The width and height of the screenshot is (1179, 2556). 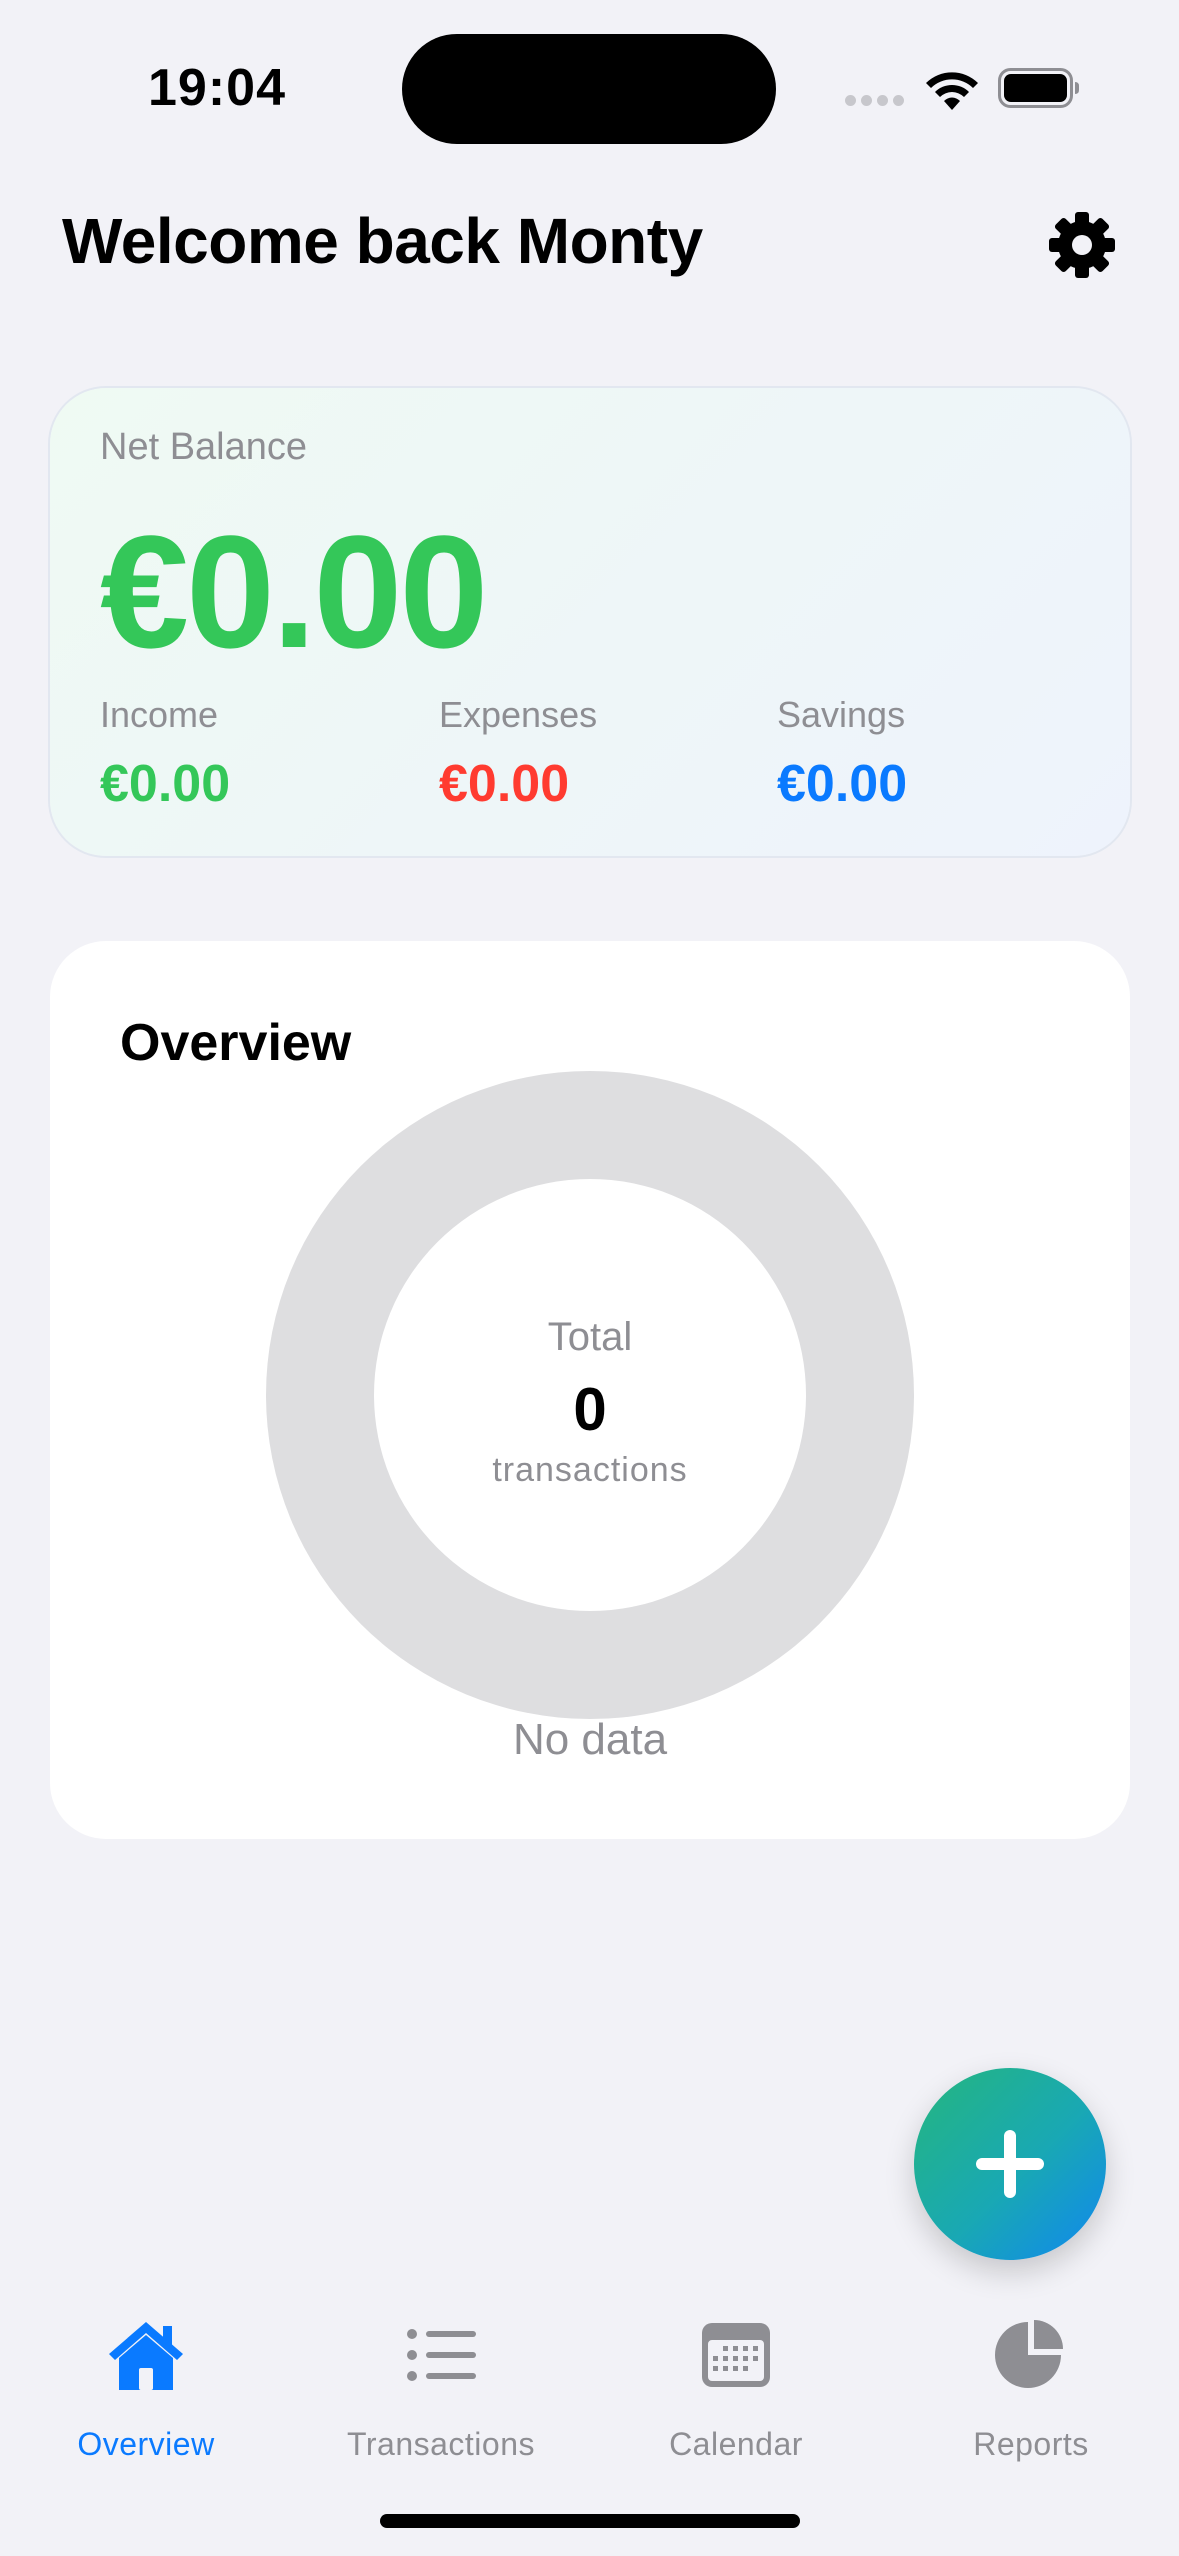 I want to click on page-title: Welcome back Monty, so click(x=382, y=241).